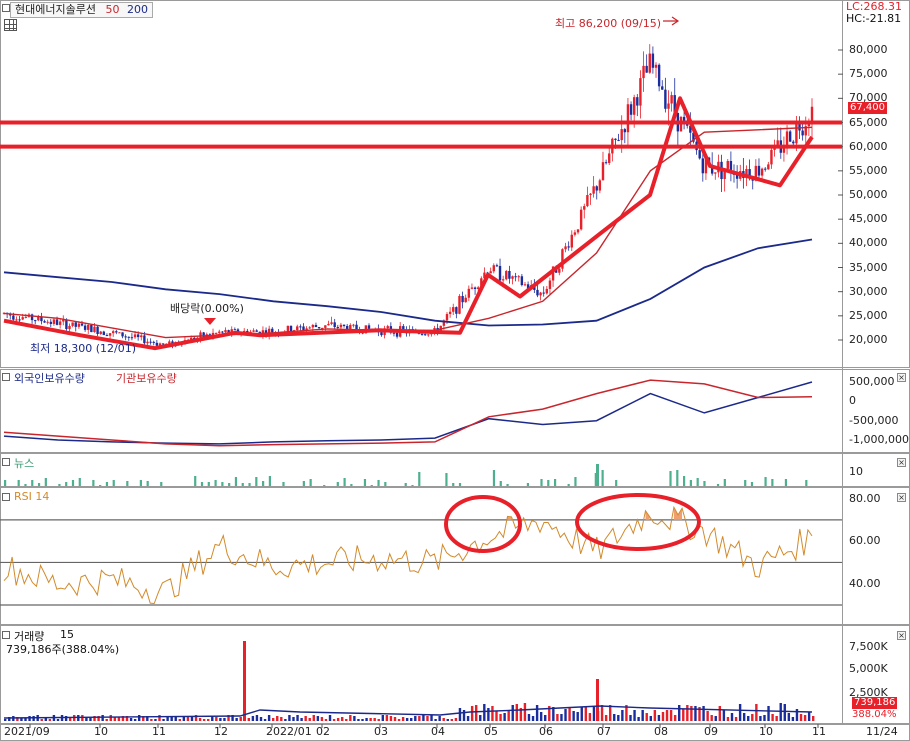 The height and width of the screenshot is (741, 910). Describe the element at coordinates (455, 732) in the screenshot. I see `x-axis-border` at that location.